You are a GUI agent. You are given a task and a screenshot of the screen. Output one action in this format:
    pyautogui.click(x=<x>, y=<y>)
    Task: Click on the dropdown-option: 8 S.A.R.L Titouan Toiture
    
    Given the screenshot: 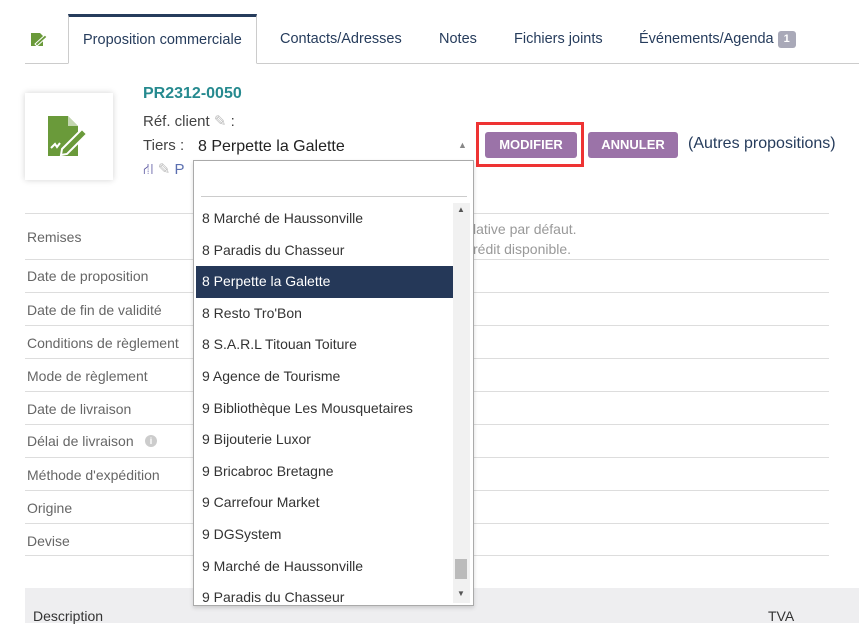 What is the action you would take?
    pyautogui.click(x=325, y=345)
    